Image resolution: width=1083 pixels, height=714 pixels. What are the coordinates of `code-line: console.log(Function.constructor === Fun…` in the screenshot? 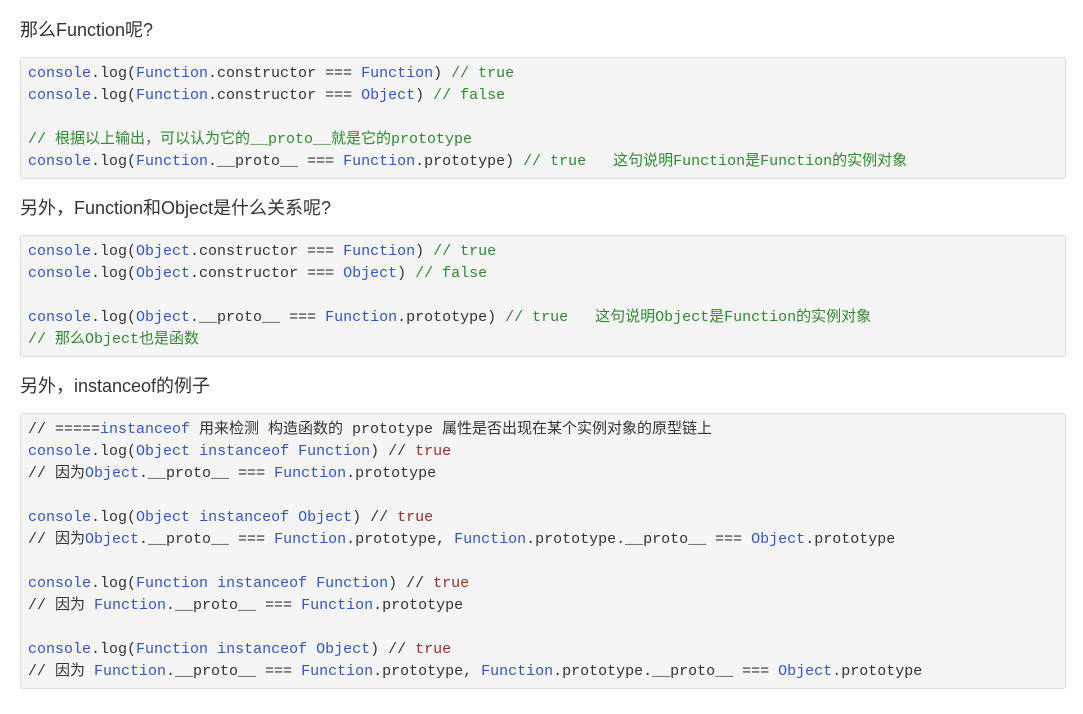 It's located at (543, 74).